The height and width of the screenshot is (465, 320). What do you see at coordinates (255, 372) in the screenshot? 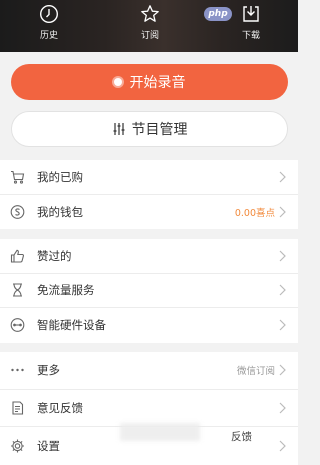
I see `more-value: 微信订阅` at bounding box center [255, 372].